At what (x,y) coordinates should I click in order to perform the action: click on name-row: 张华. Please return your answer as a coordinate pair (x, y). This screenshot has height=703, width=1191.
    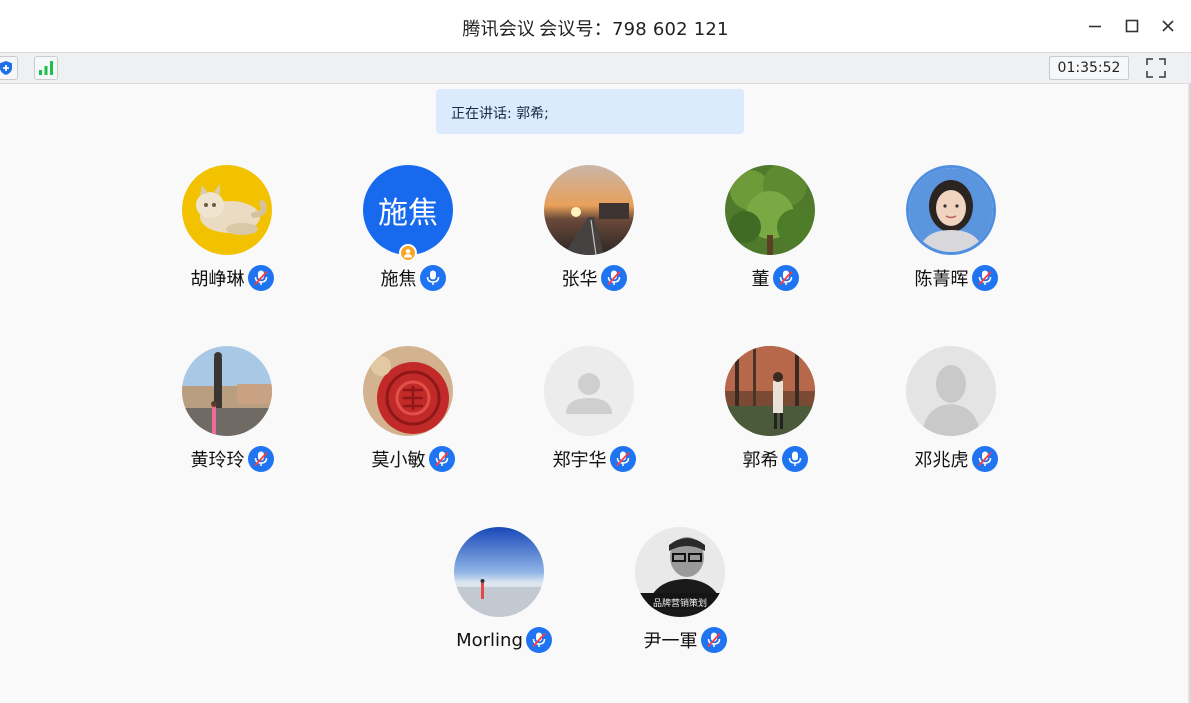
    Looking at the image, I should click on (594, 278).